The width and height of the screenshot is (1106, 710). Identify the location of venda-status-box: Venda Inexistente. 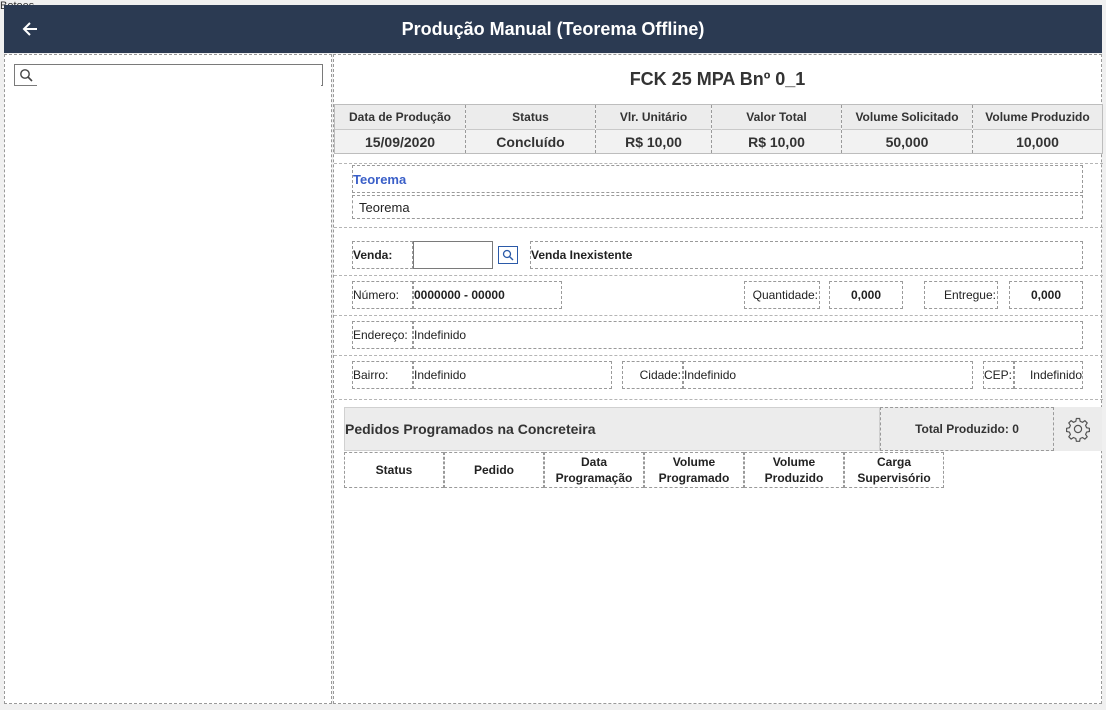
(806, 255).